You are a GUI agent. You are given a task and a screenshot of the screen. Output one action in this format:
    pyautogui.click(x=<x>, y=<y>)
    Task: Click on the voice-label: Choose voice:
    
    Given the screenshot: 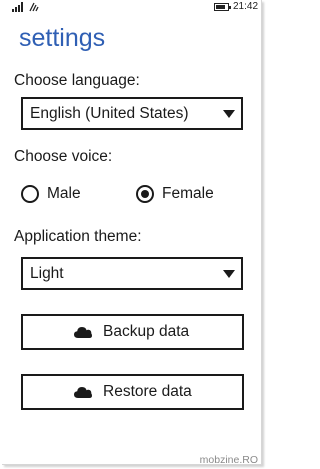 What is the action you would take?
    pyautogui.click(x=63, y=156)
    